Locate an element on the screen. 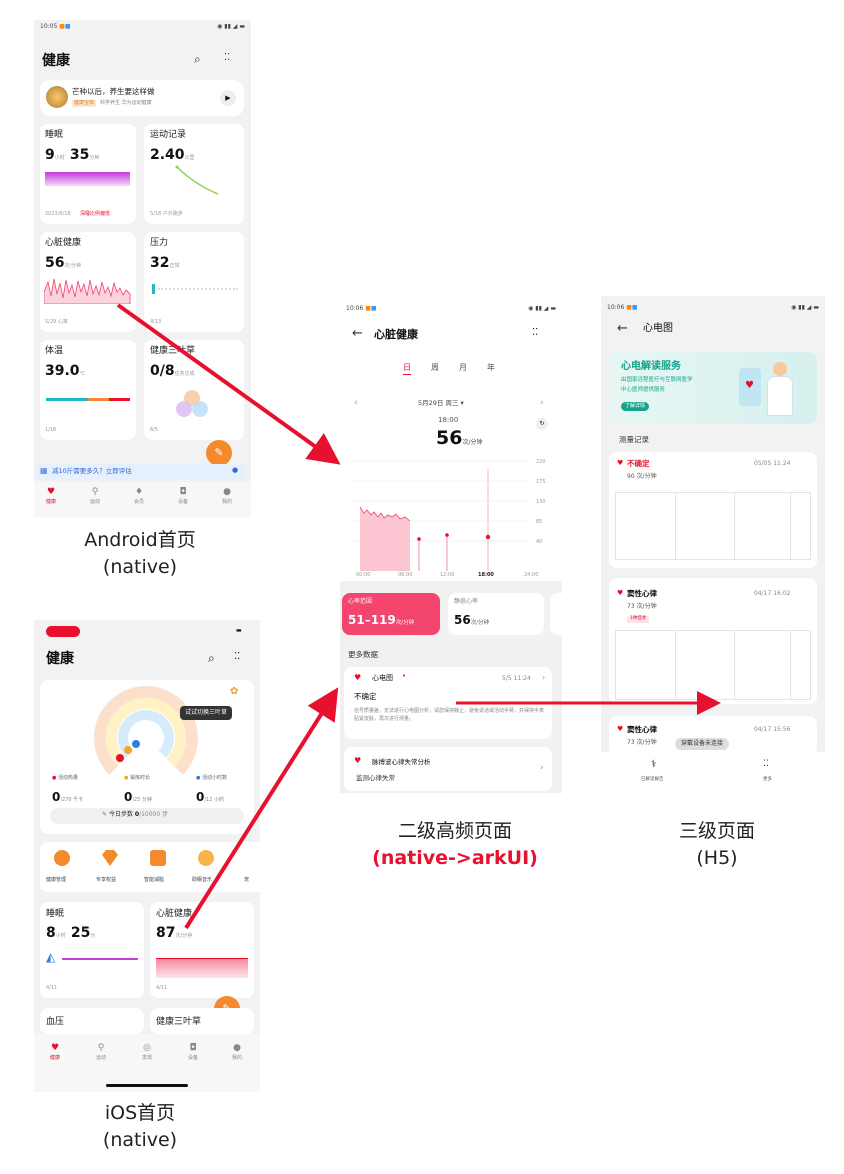 The width and height of the screenshot is (844, 1174). arrow-android-to-second is located at coordinates (228, 384).